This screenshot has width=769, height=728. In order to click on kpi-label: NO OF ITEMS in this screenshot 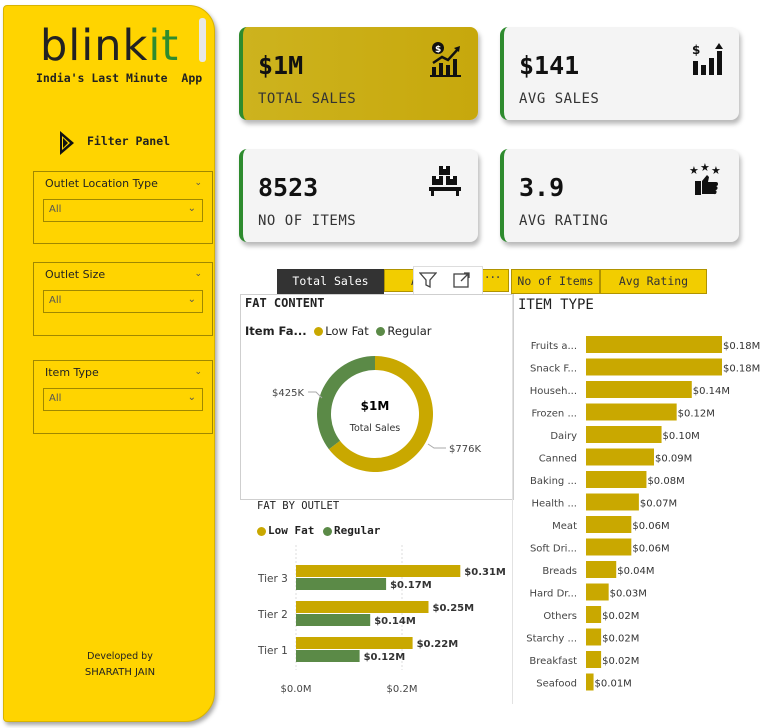, I will do `click(307, 221)`.